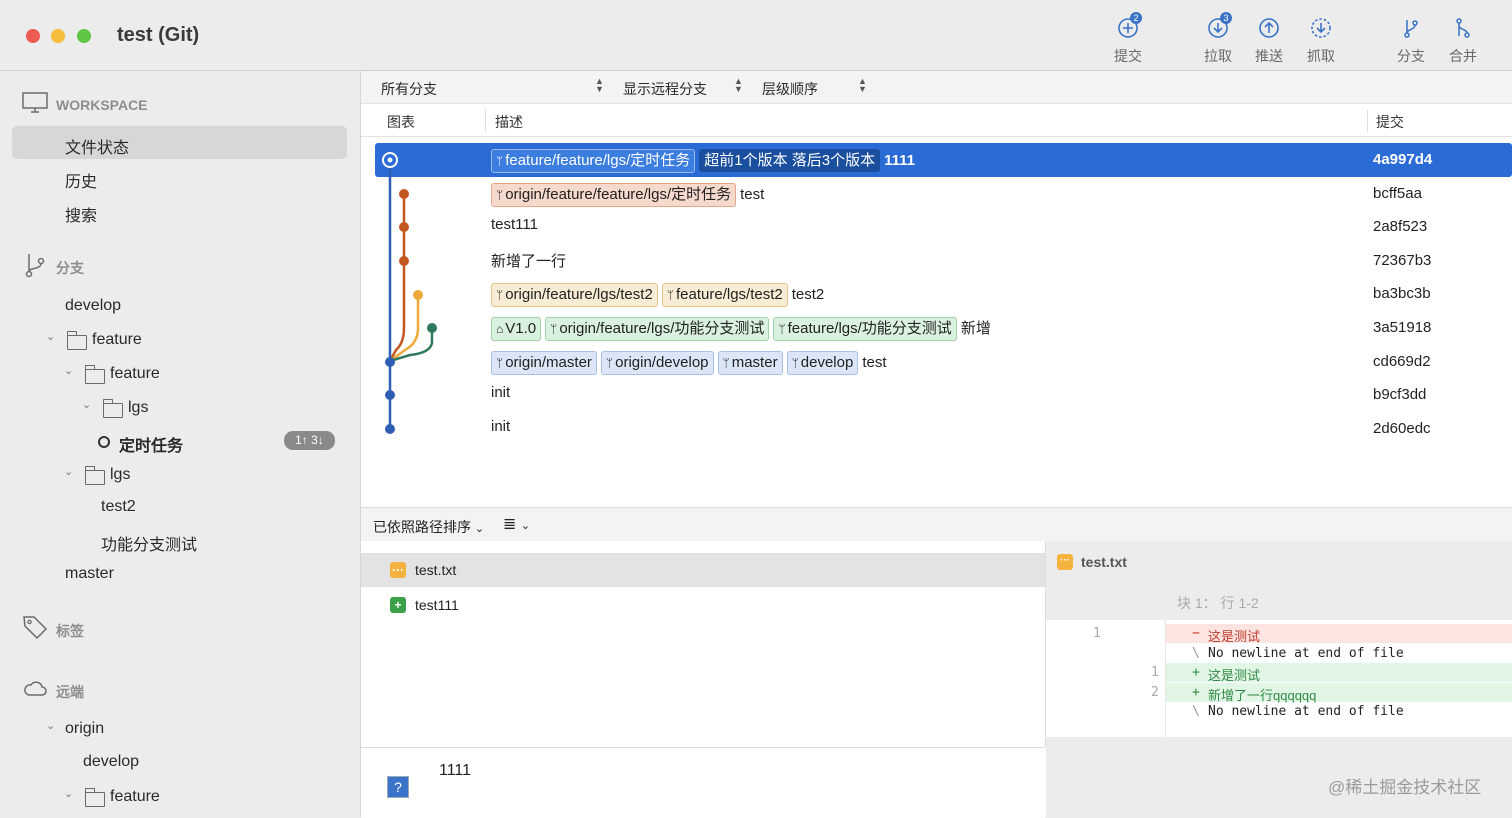  I want to click on diff-text: No newline at end of file, so click(1306, 653).